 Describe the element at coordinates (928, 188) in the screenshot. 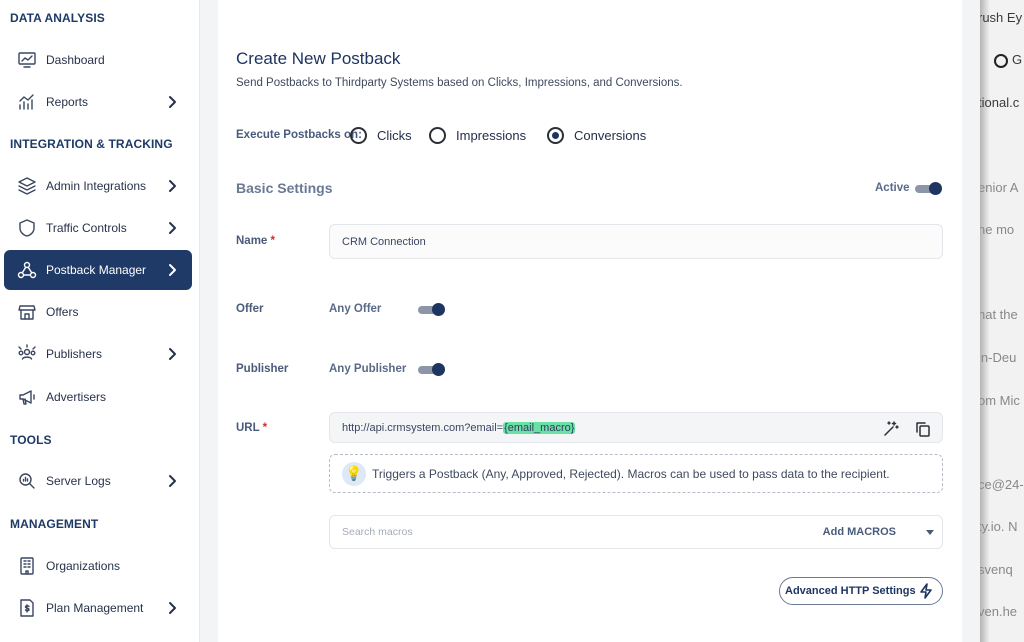

I see `active-toggle` at that location.